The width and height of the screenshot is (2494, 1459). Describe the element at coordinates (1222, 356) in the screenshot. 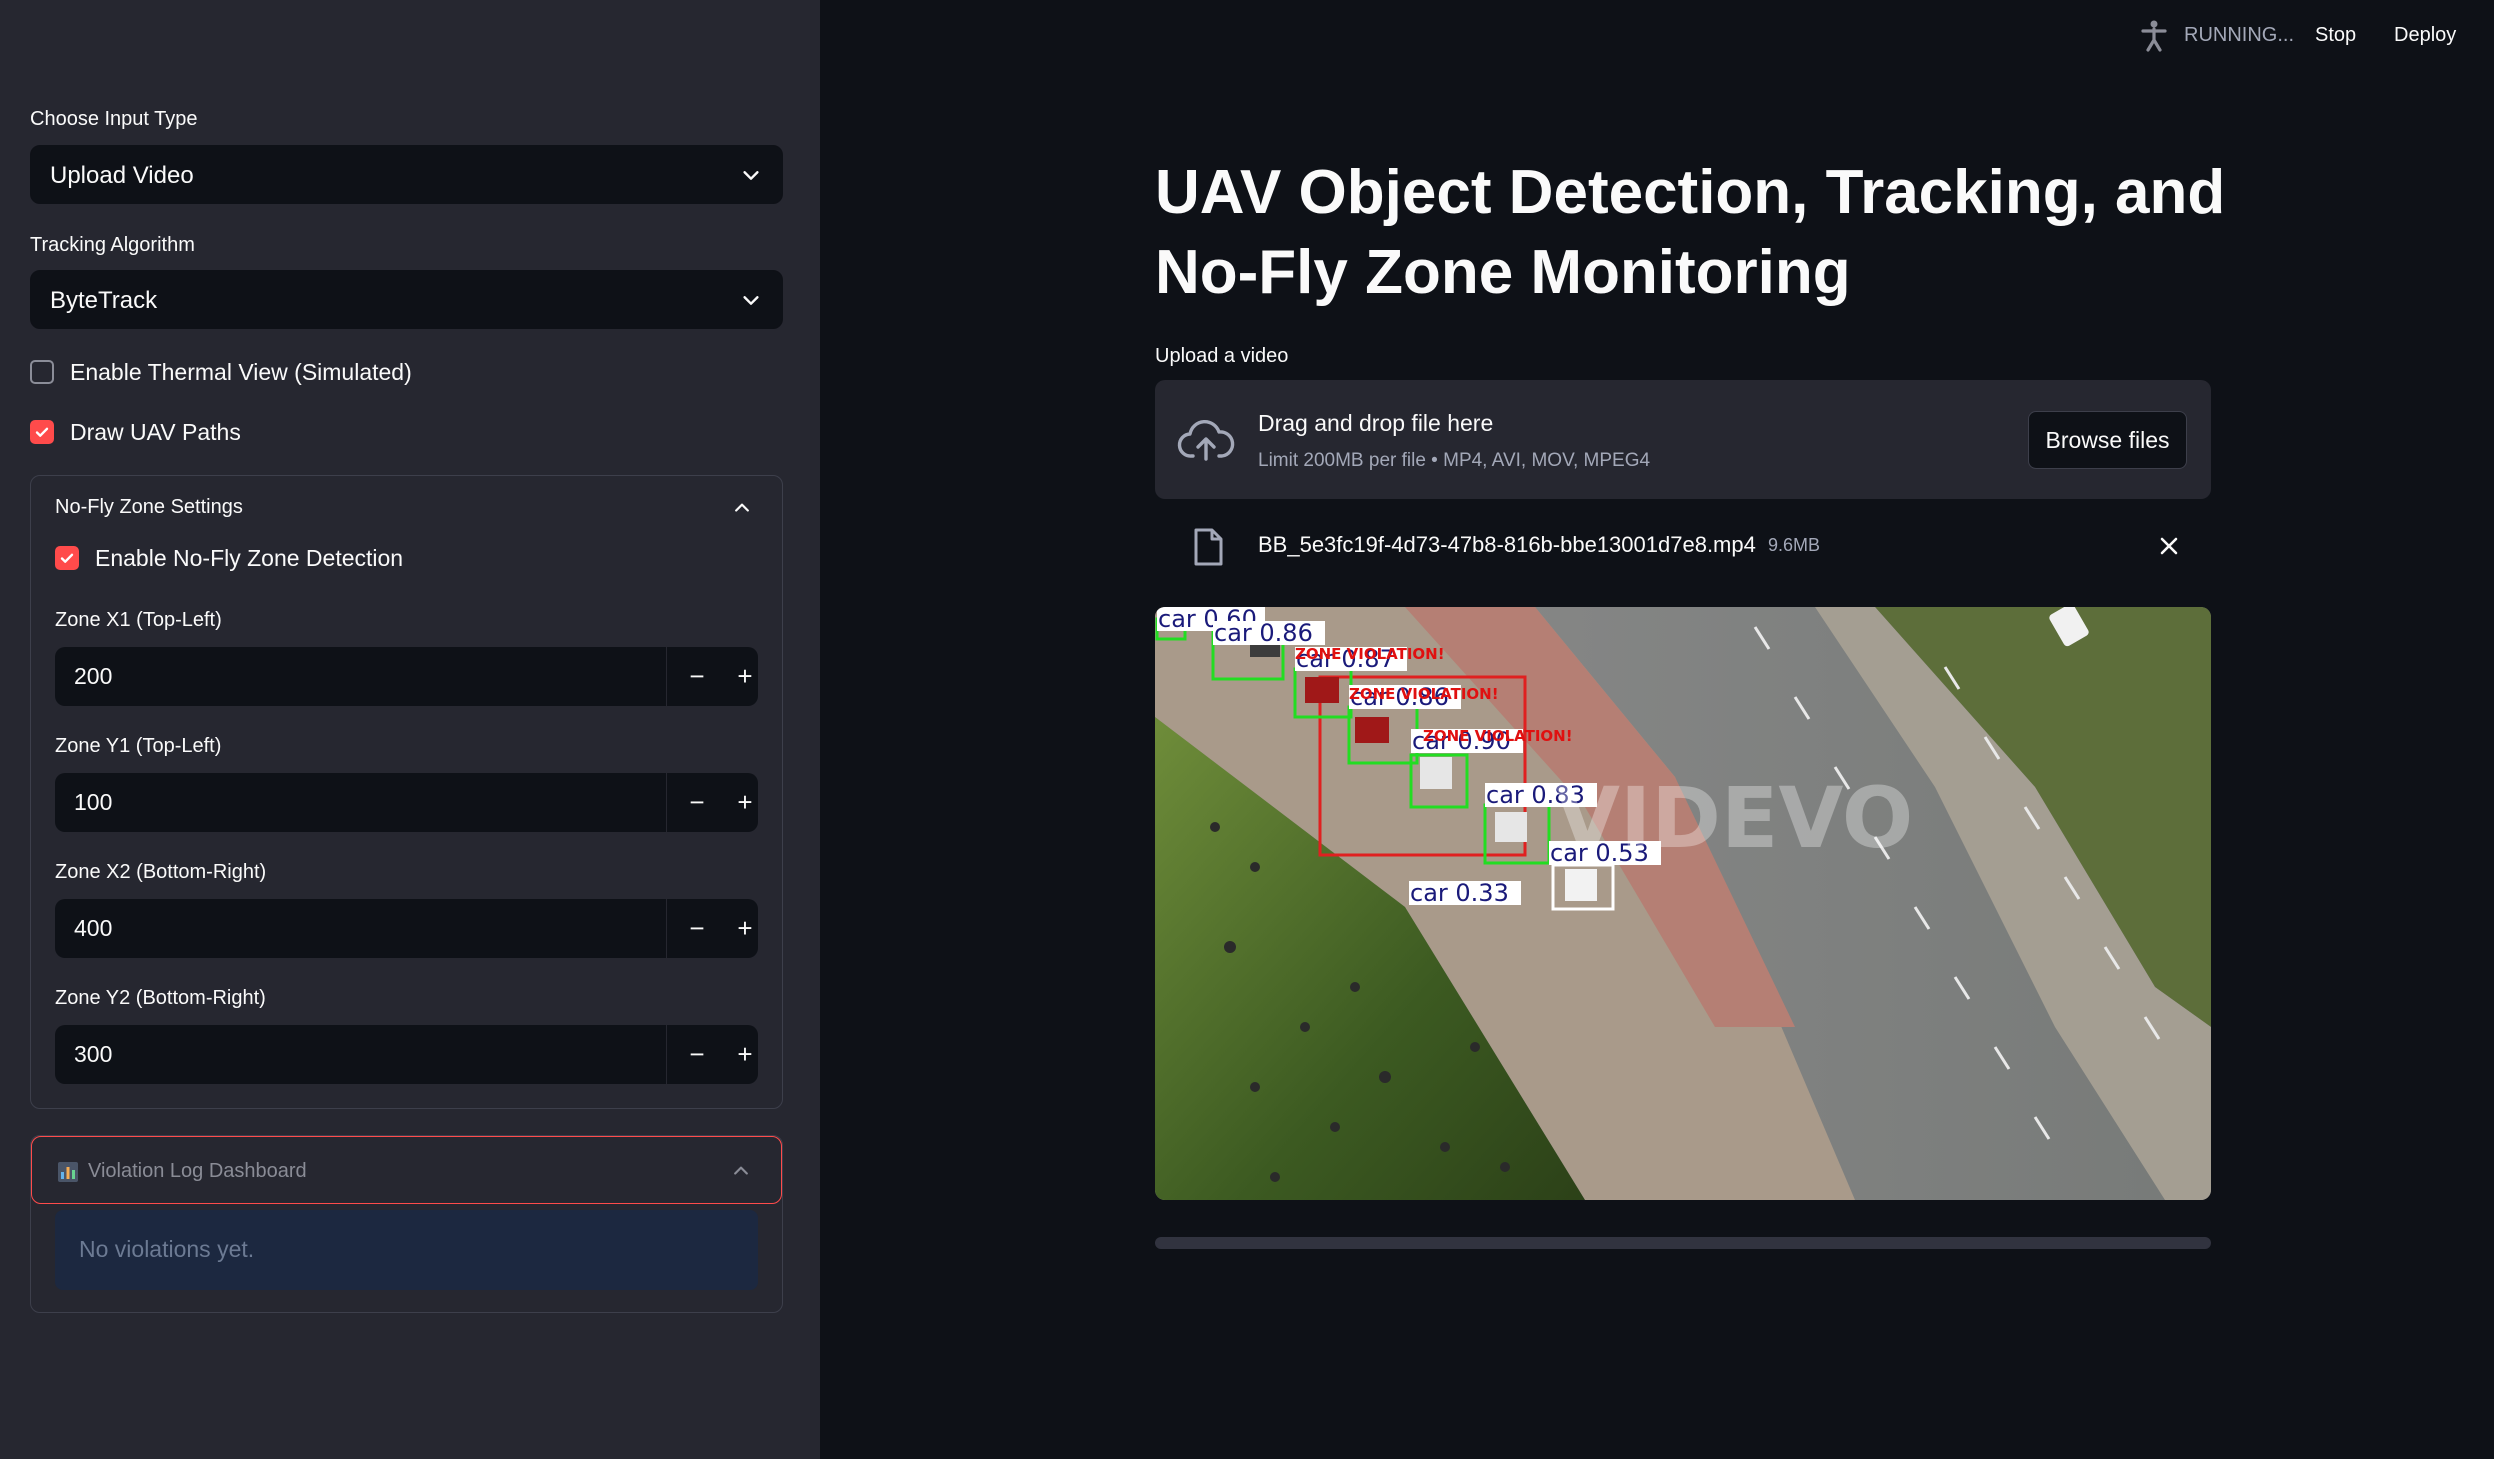

I see `upload-label: Upload a video` at that location.